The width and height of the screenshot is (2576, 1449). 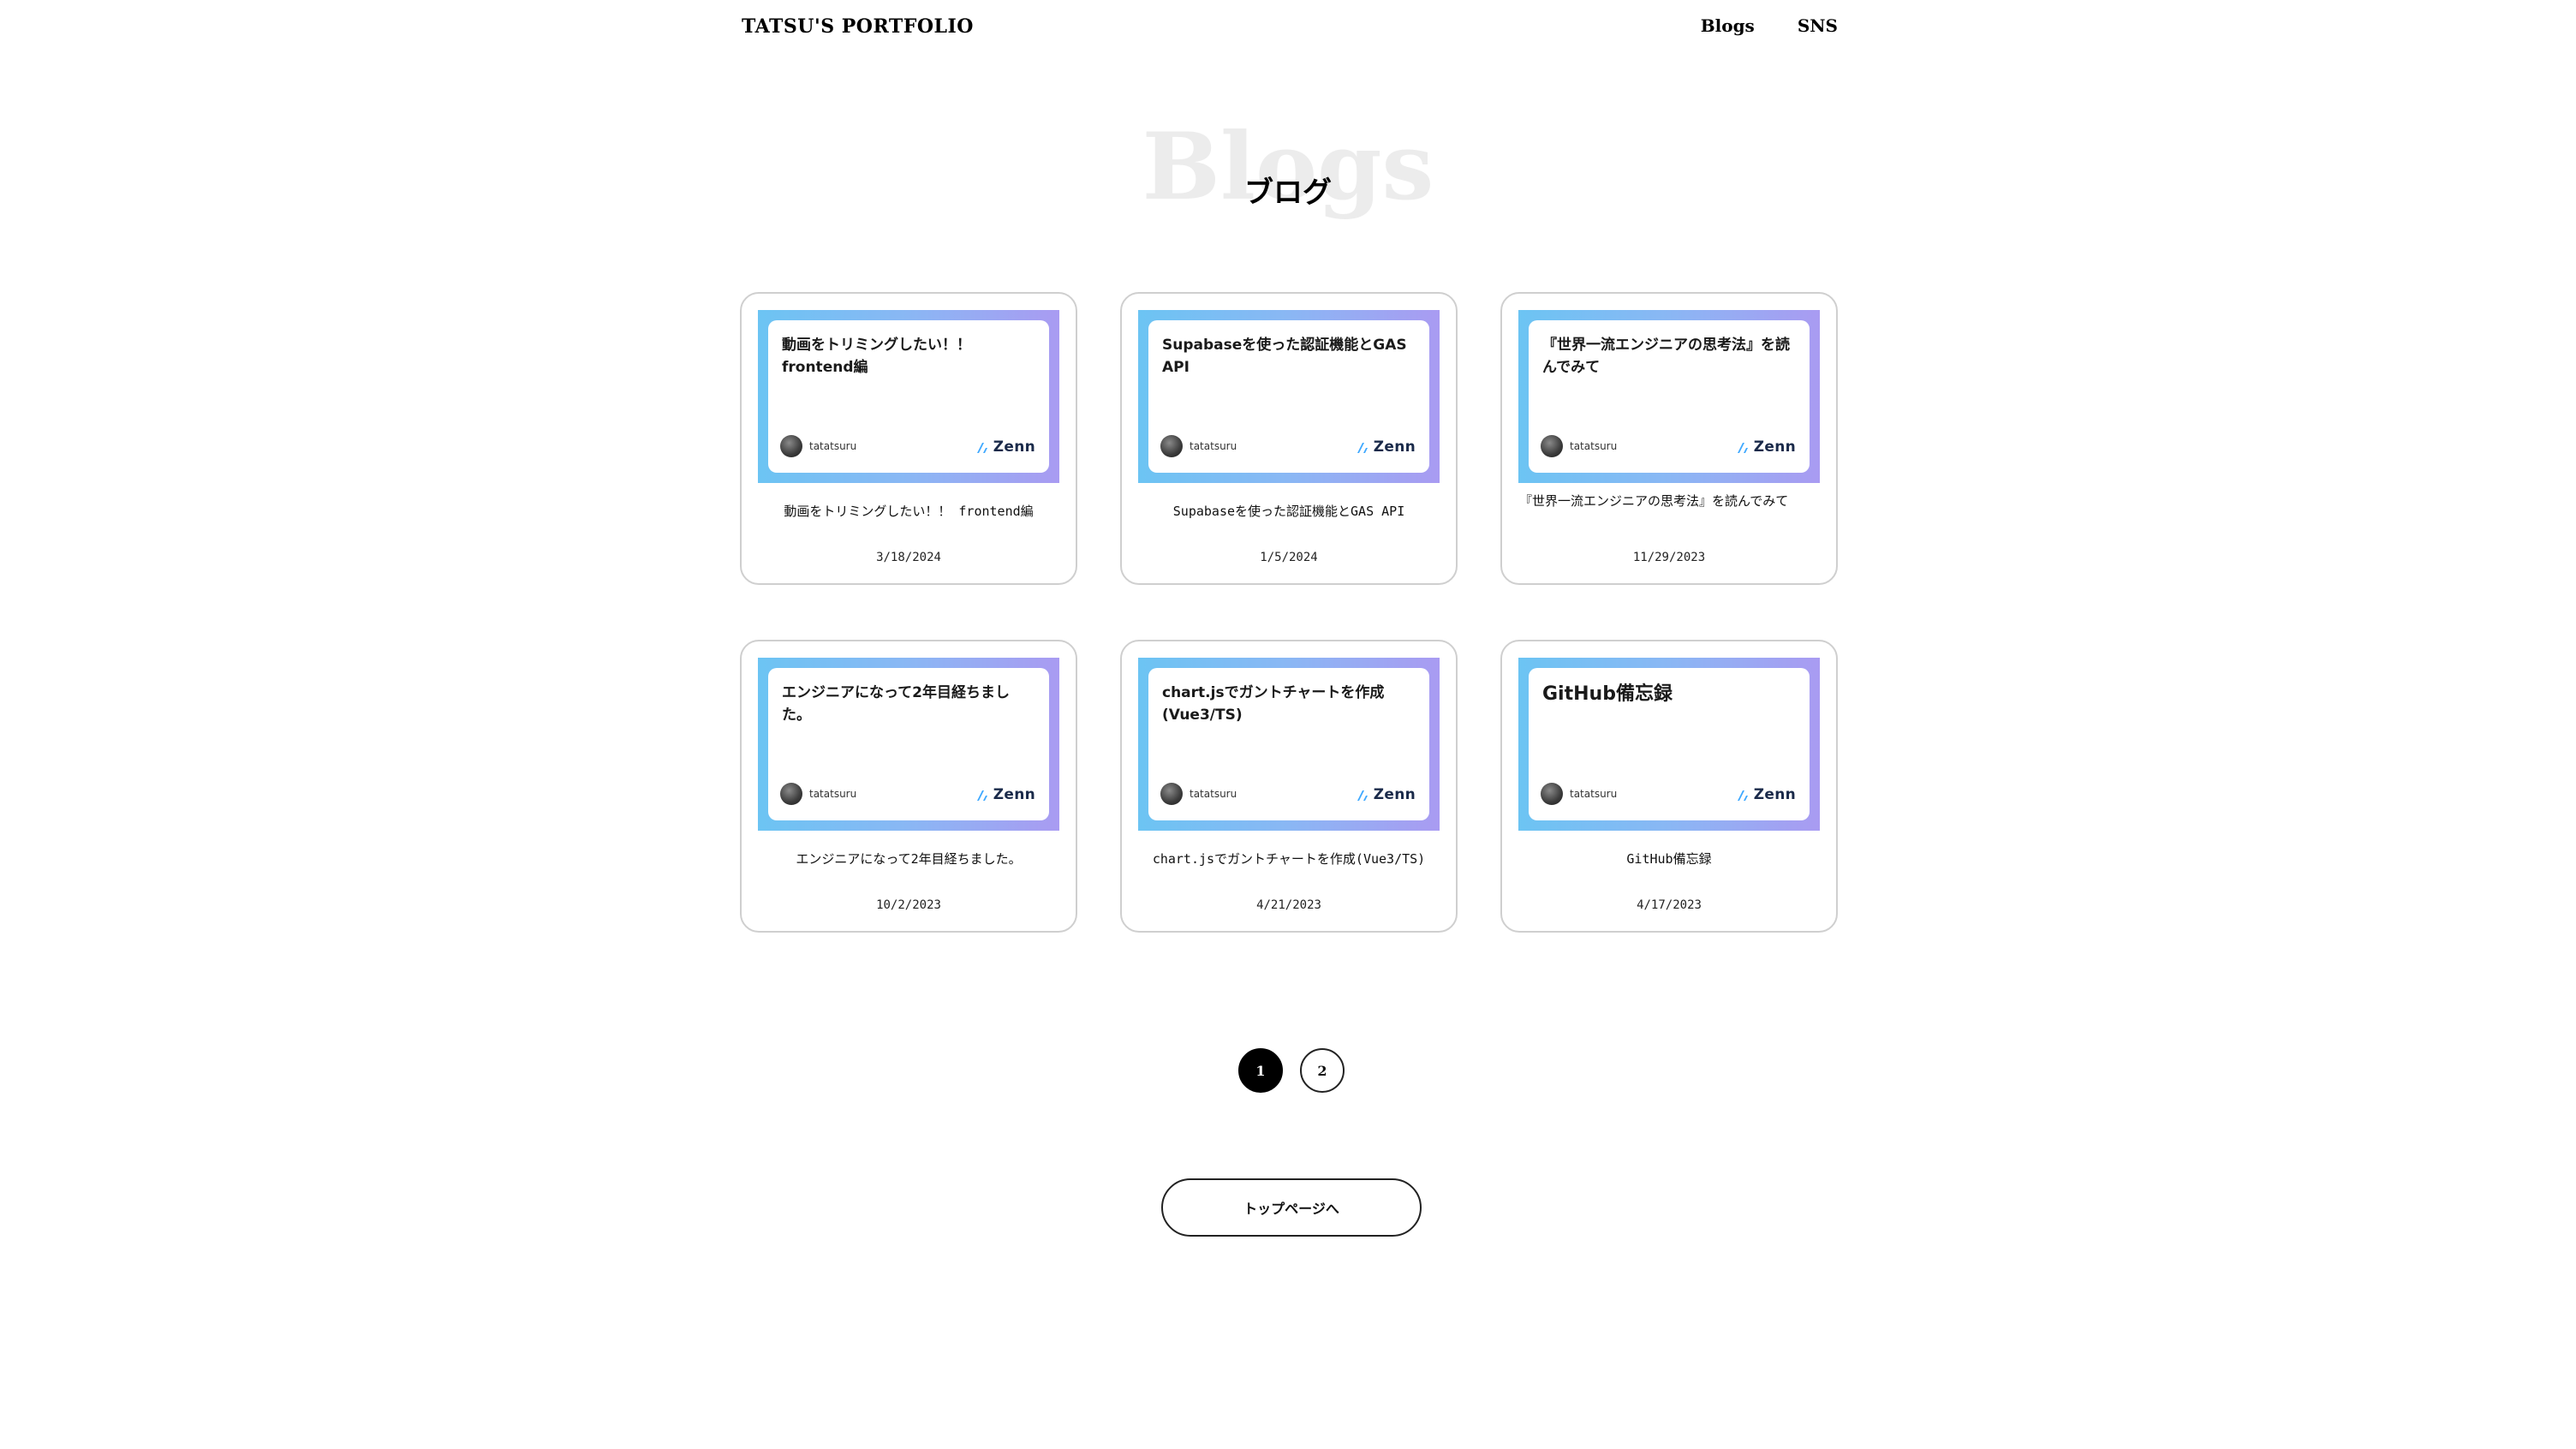 What do you see at coordinates (1322, 1070) in the screenshot?
I see `page-button-2: 2` at bounding box center [1322, 1070].